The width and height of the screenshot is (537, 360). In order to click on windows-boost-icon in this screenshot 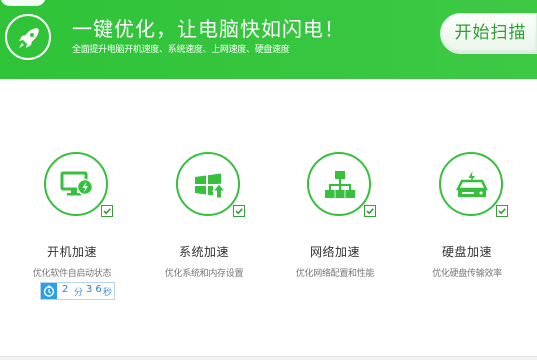, I will do `click(211, 186)`.